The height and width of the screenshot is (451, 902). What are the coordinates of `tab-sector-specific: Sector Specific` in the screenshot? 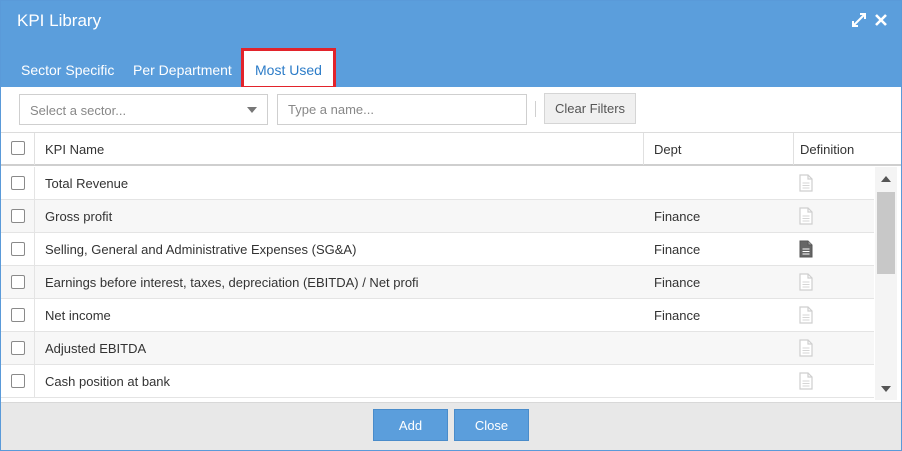 It's located at (67, 70).